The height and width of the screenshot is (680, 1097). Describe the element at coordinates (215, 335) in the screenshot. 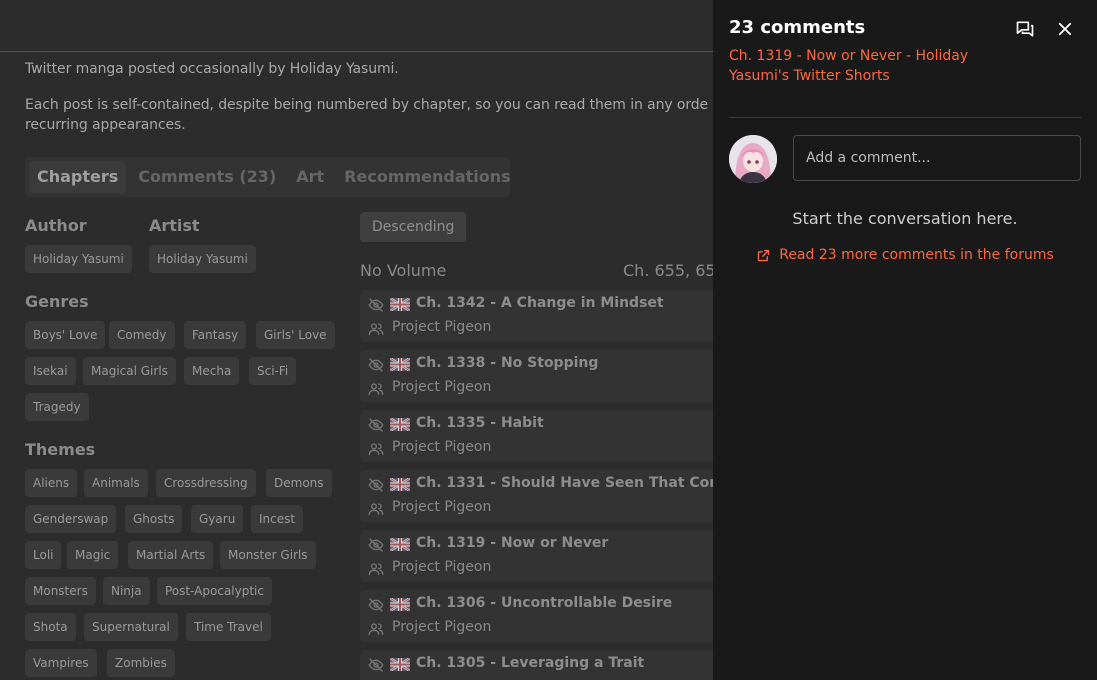

I see `genre-tag: Fantasy` at that location.